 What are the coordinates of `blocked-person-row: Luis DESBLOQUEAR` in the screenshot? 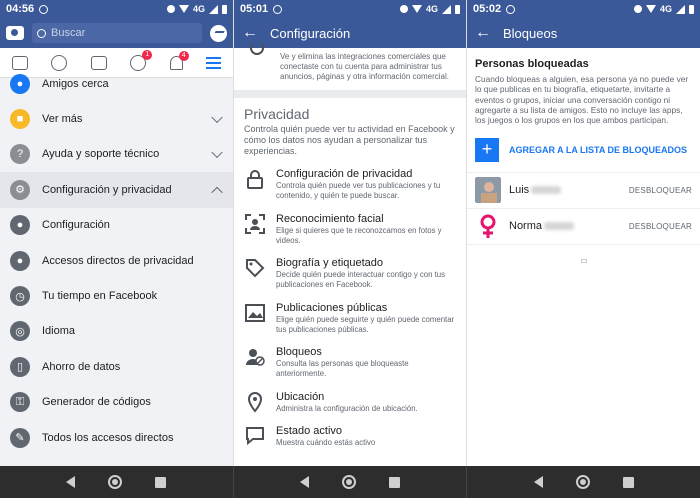 It's located at (583, 189).